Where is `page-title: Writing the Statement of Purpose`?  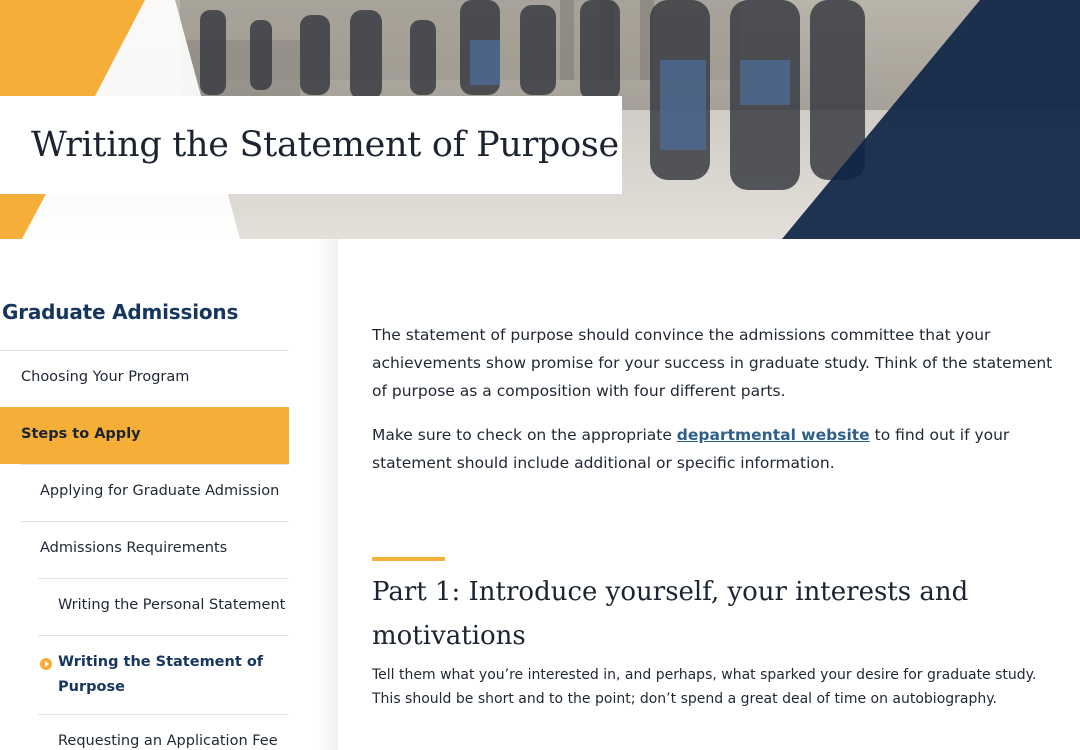 page-title: Writing the Statement of Purpose is located at coordinates (325, 145).